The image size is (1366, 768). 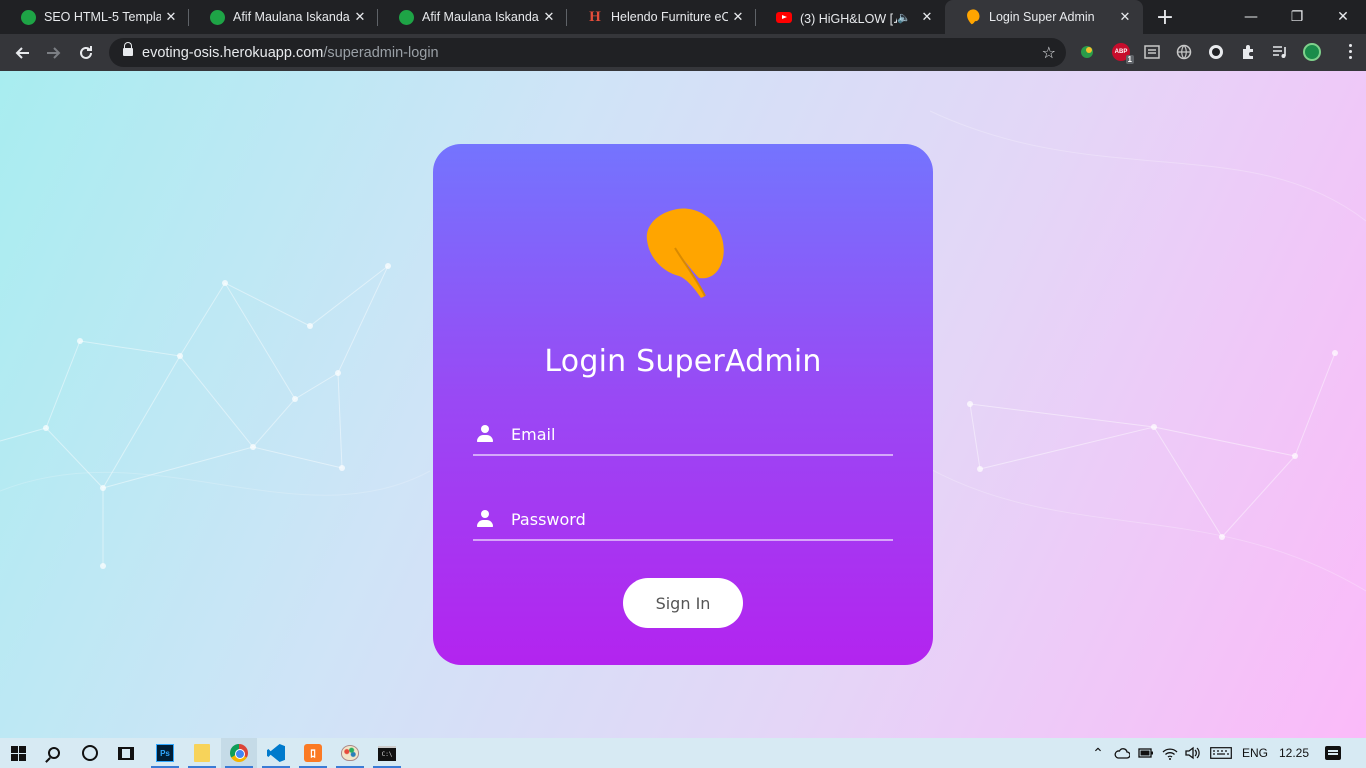 I want to click on minimize-button: —, so click(x=1251, y=17).